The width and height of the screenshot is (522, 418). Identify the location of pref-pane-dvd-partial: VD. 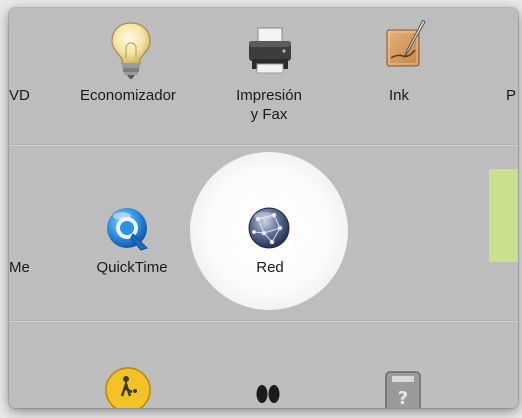
(19, 95).